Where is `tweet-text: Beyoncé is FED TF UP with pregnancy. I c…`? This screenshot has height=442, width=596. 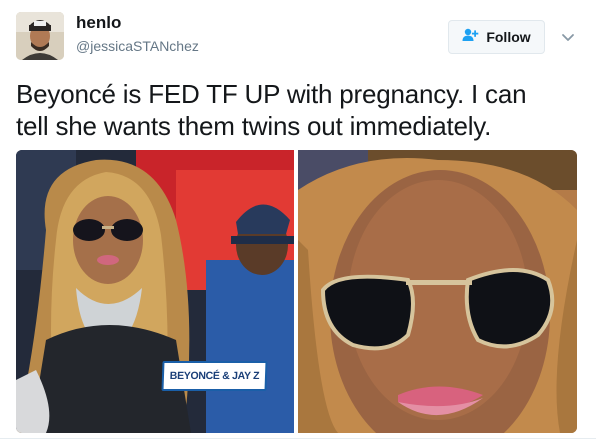
tweet-text: Beyoncé is FED TF UP with pregnancy. I c… is located at coordinates (271, 110).